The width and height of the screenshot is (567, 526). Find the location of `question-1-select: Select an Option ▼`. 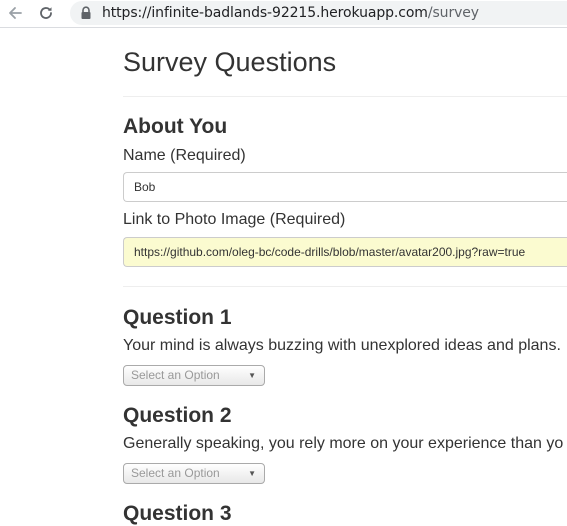

question-1-select: Select an Option ▼ is located at coordinates (194, 375).